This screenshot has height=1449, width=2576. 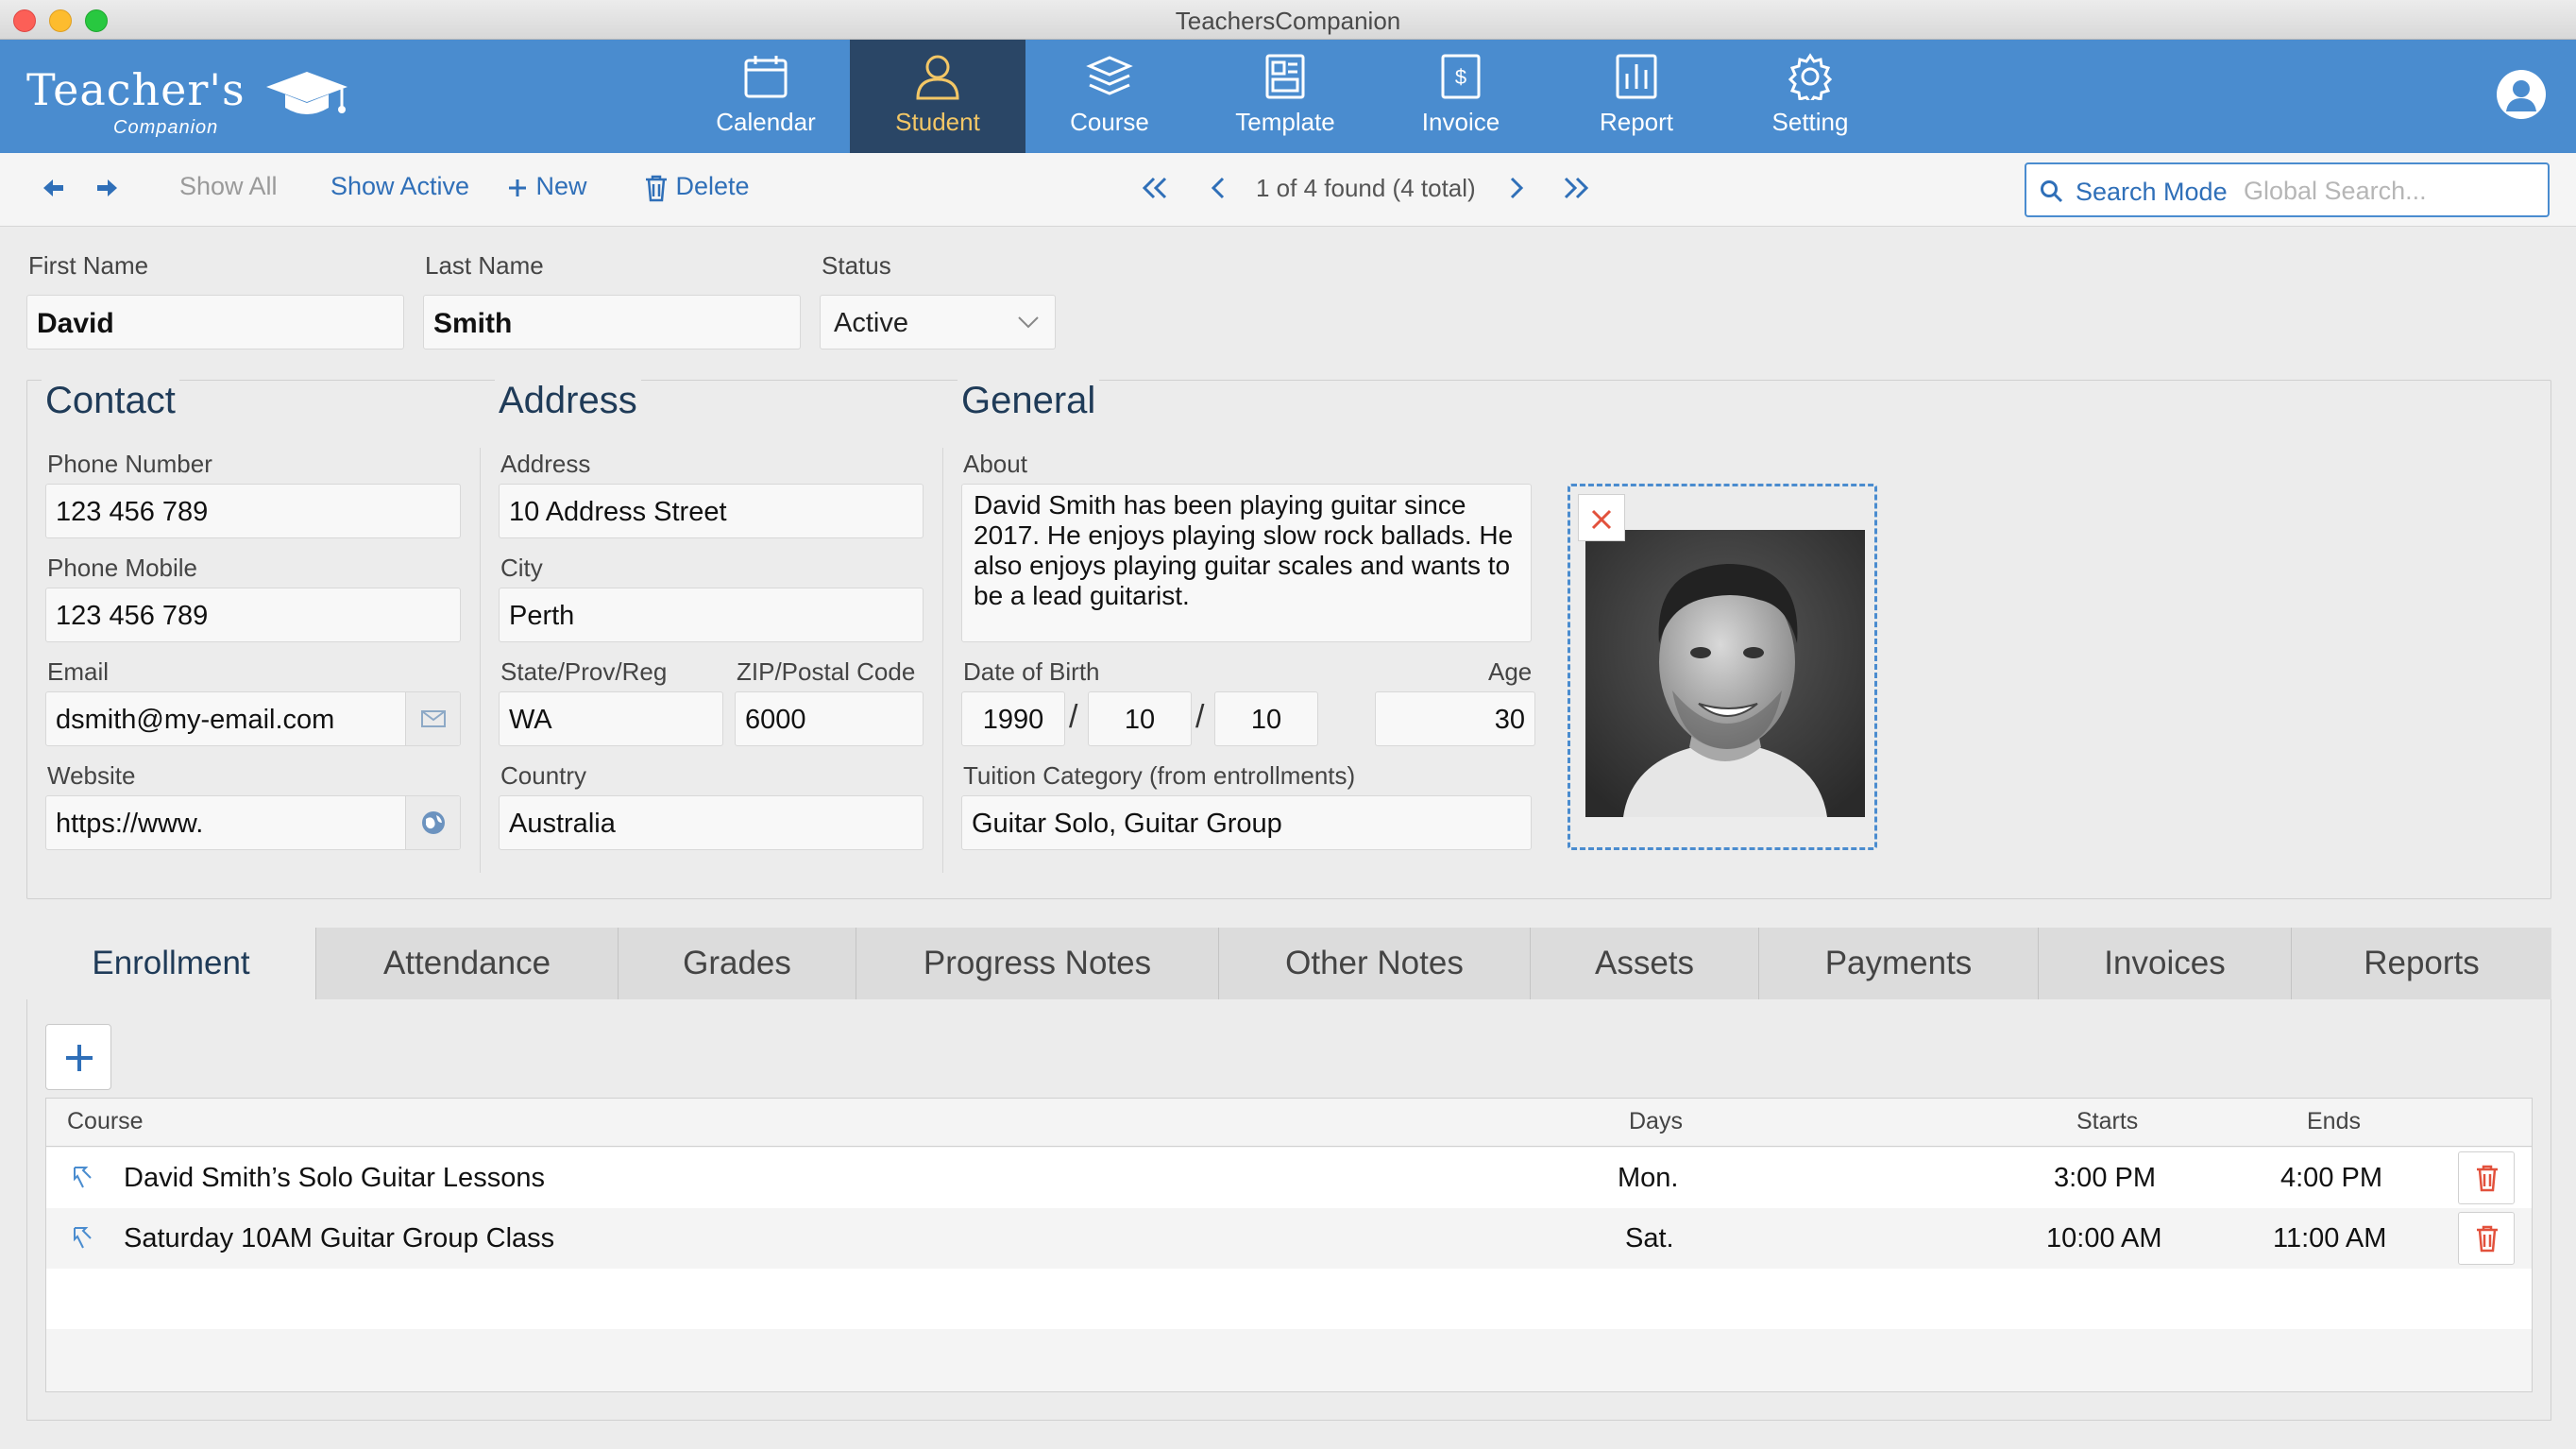 I want to click on course-cell: Saturday 10AM Guitar Group Class, so click(x=339, y=1238).